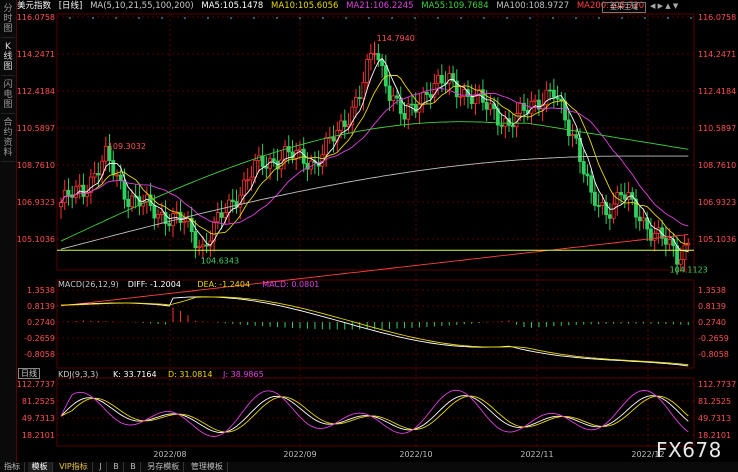  Describe the element at coordinates (290, 284) in the screenshot. I see `macd-header-item: MACD: 0.0801` at that location.